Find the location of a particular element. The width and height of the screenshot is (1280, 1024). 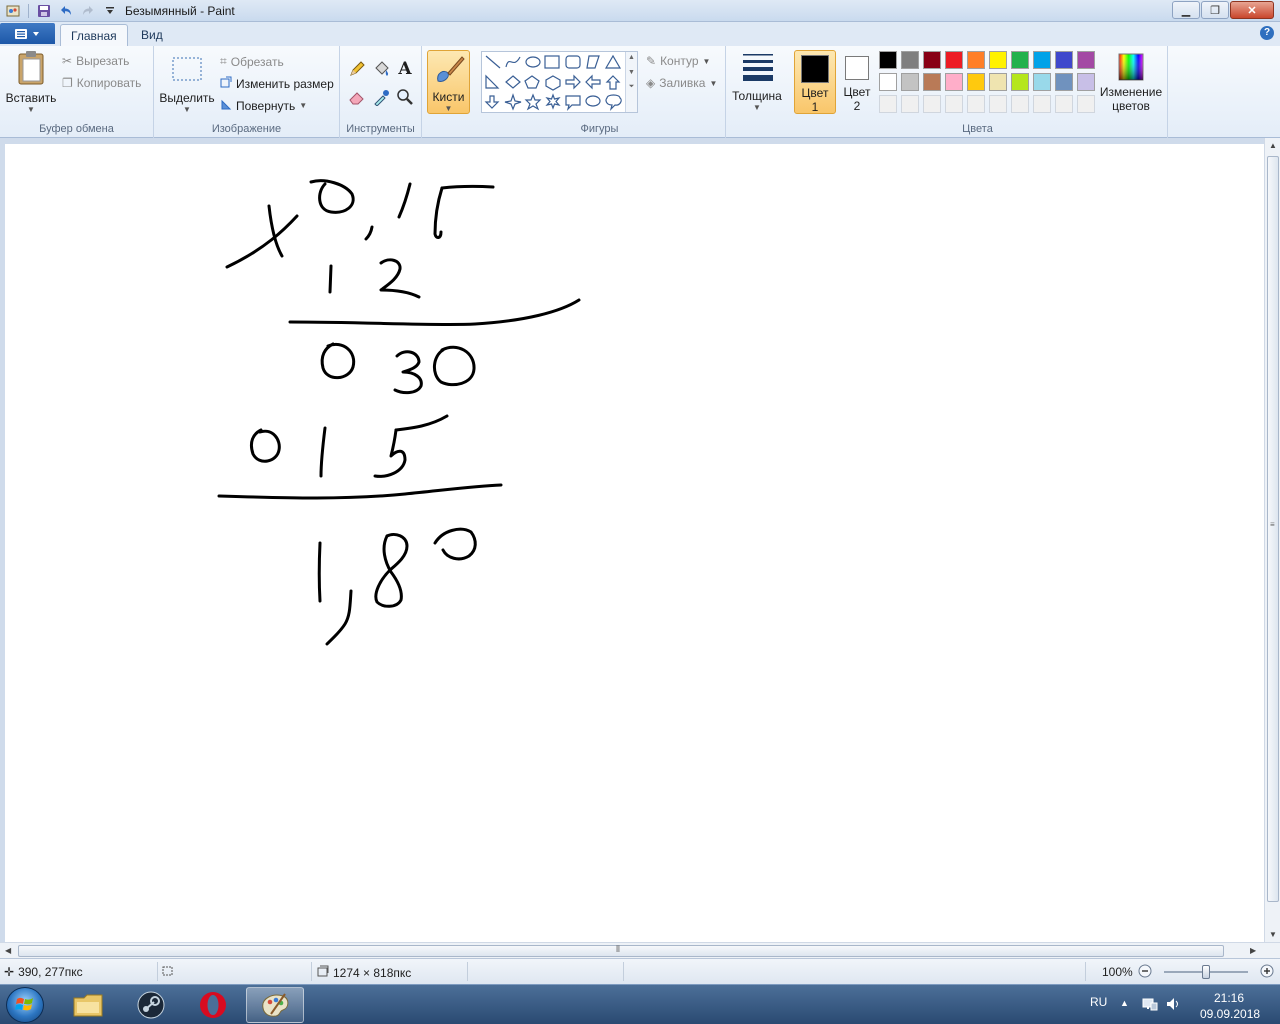

save-icon is located at coordinates (44, 11).